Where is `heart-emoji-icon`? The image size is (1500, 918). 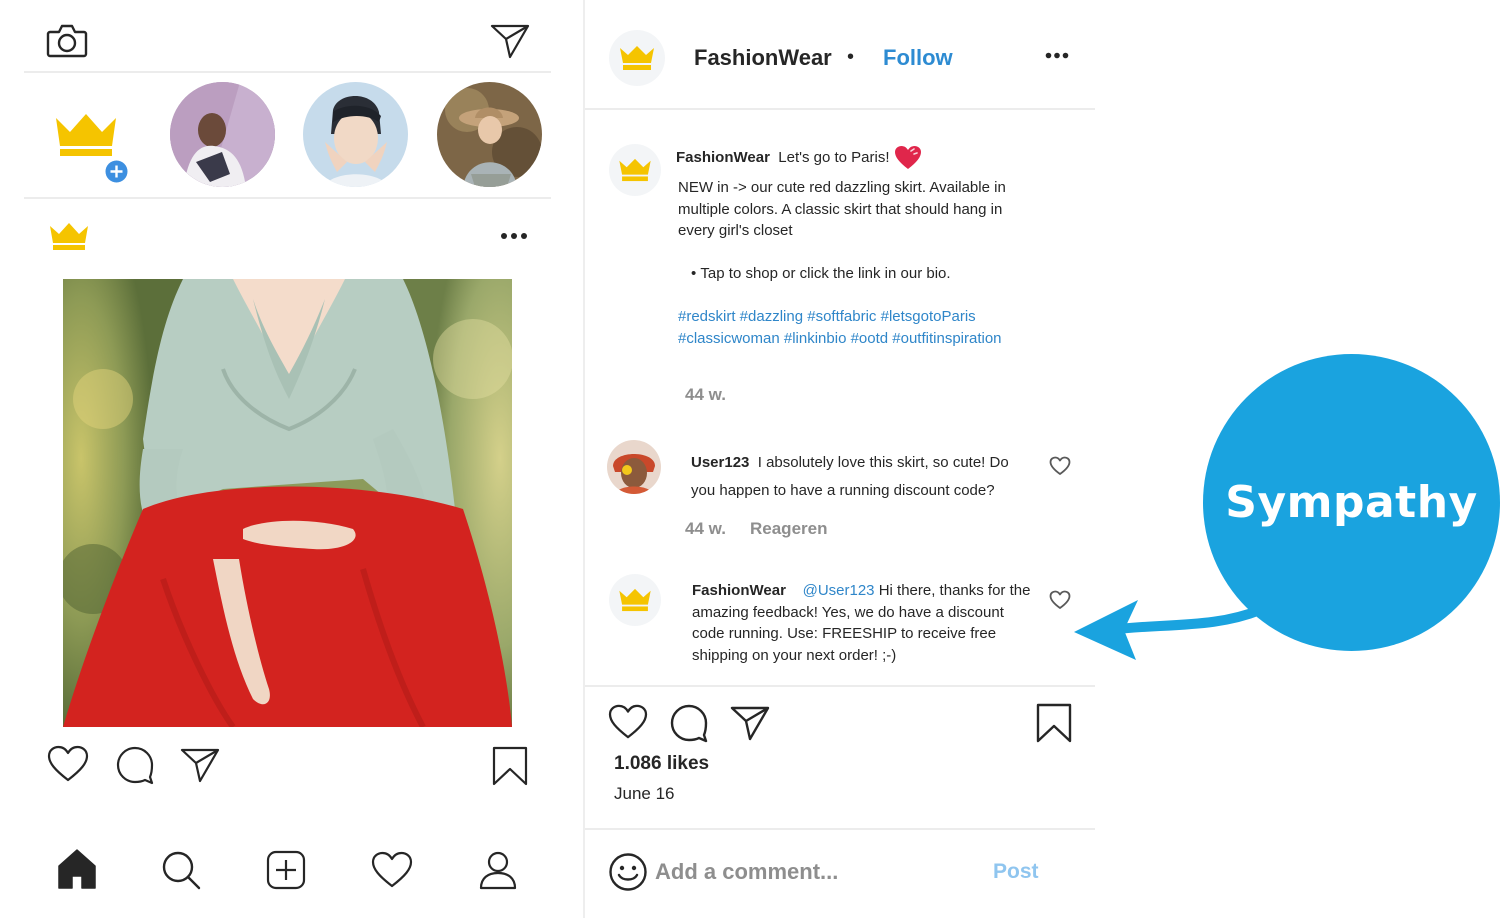
heart-emoji-icon is located at coordinates (908, 158).